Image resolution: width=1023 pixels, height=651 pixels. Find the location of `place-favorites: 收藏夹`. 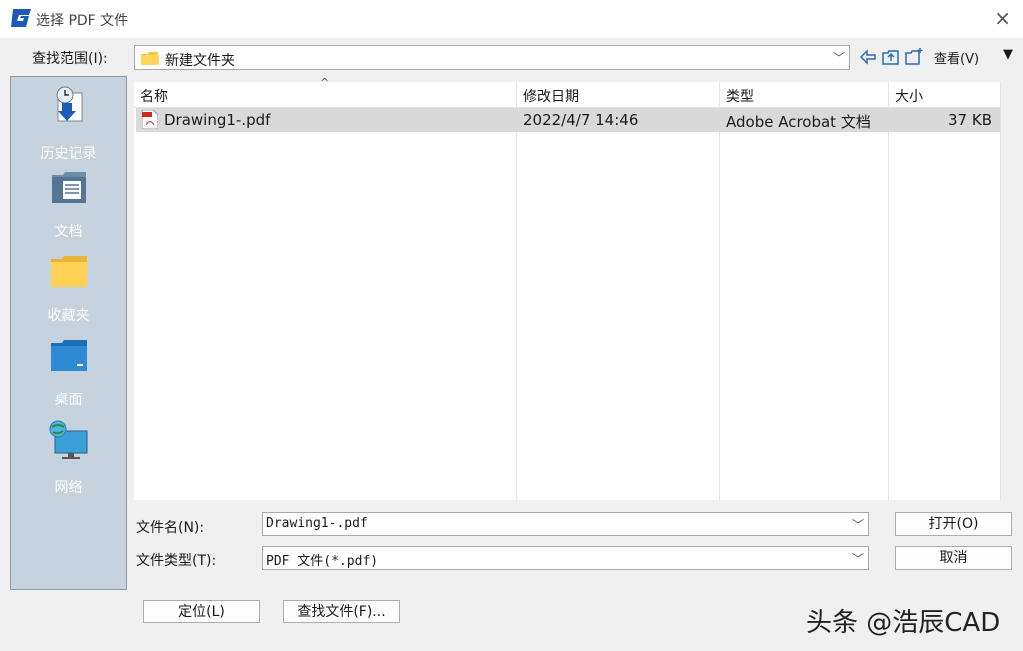

place-favorites: 收藏夹 is located at coordinates (68, 288).